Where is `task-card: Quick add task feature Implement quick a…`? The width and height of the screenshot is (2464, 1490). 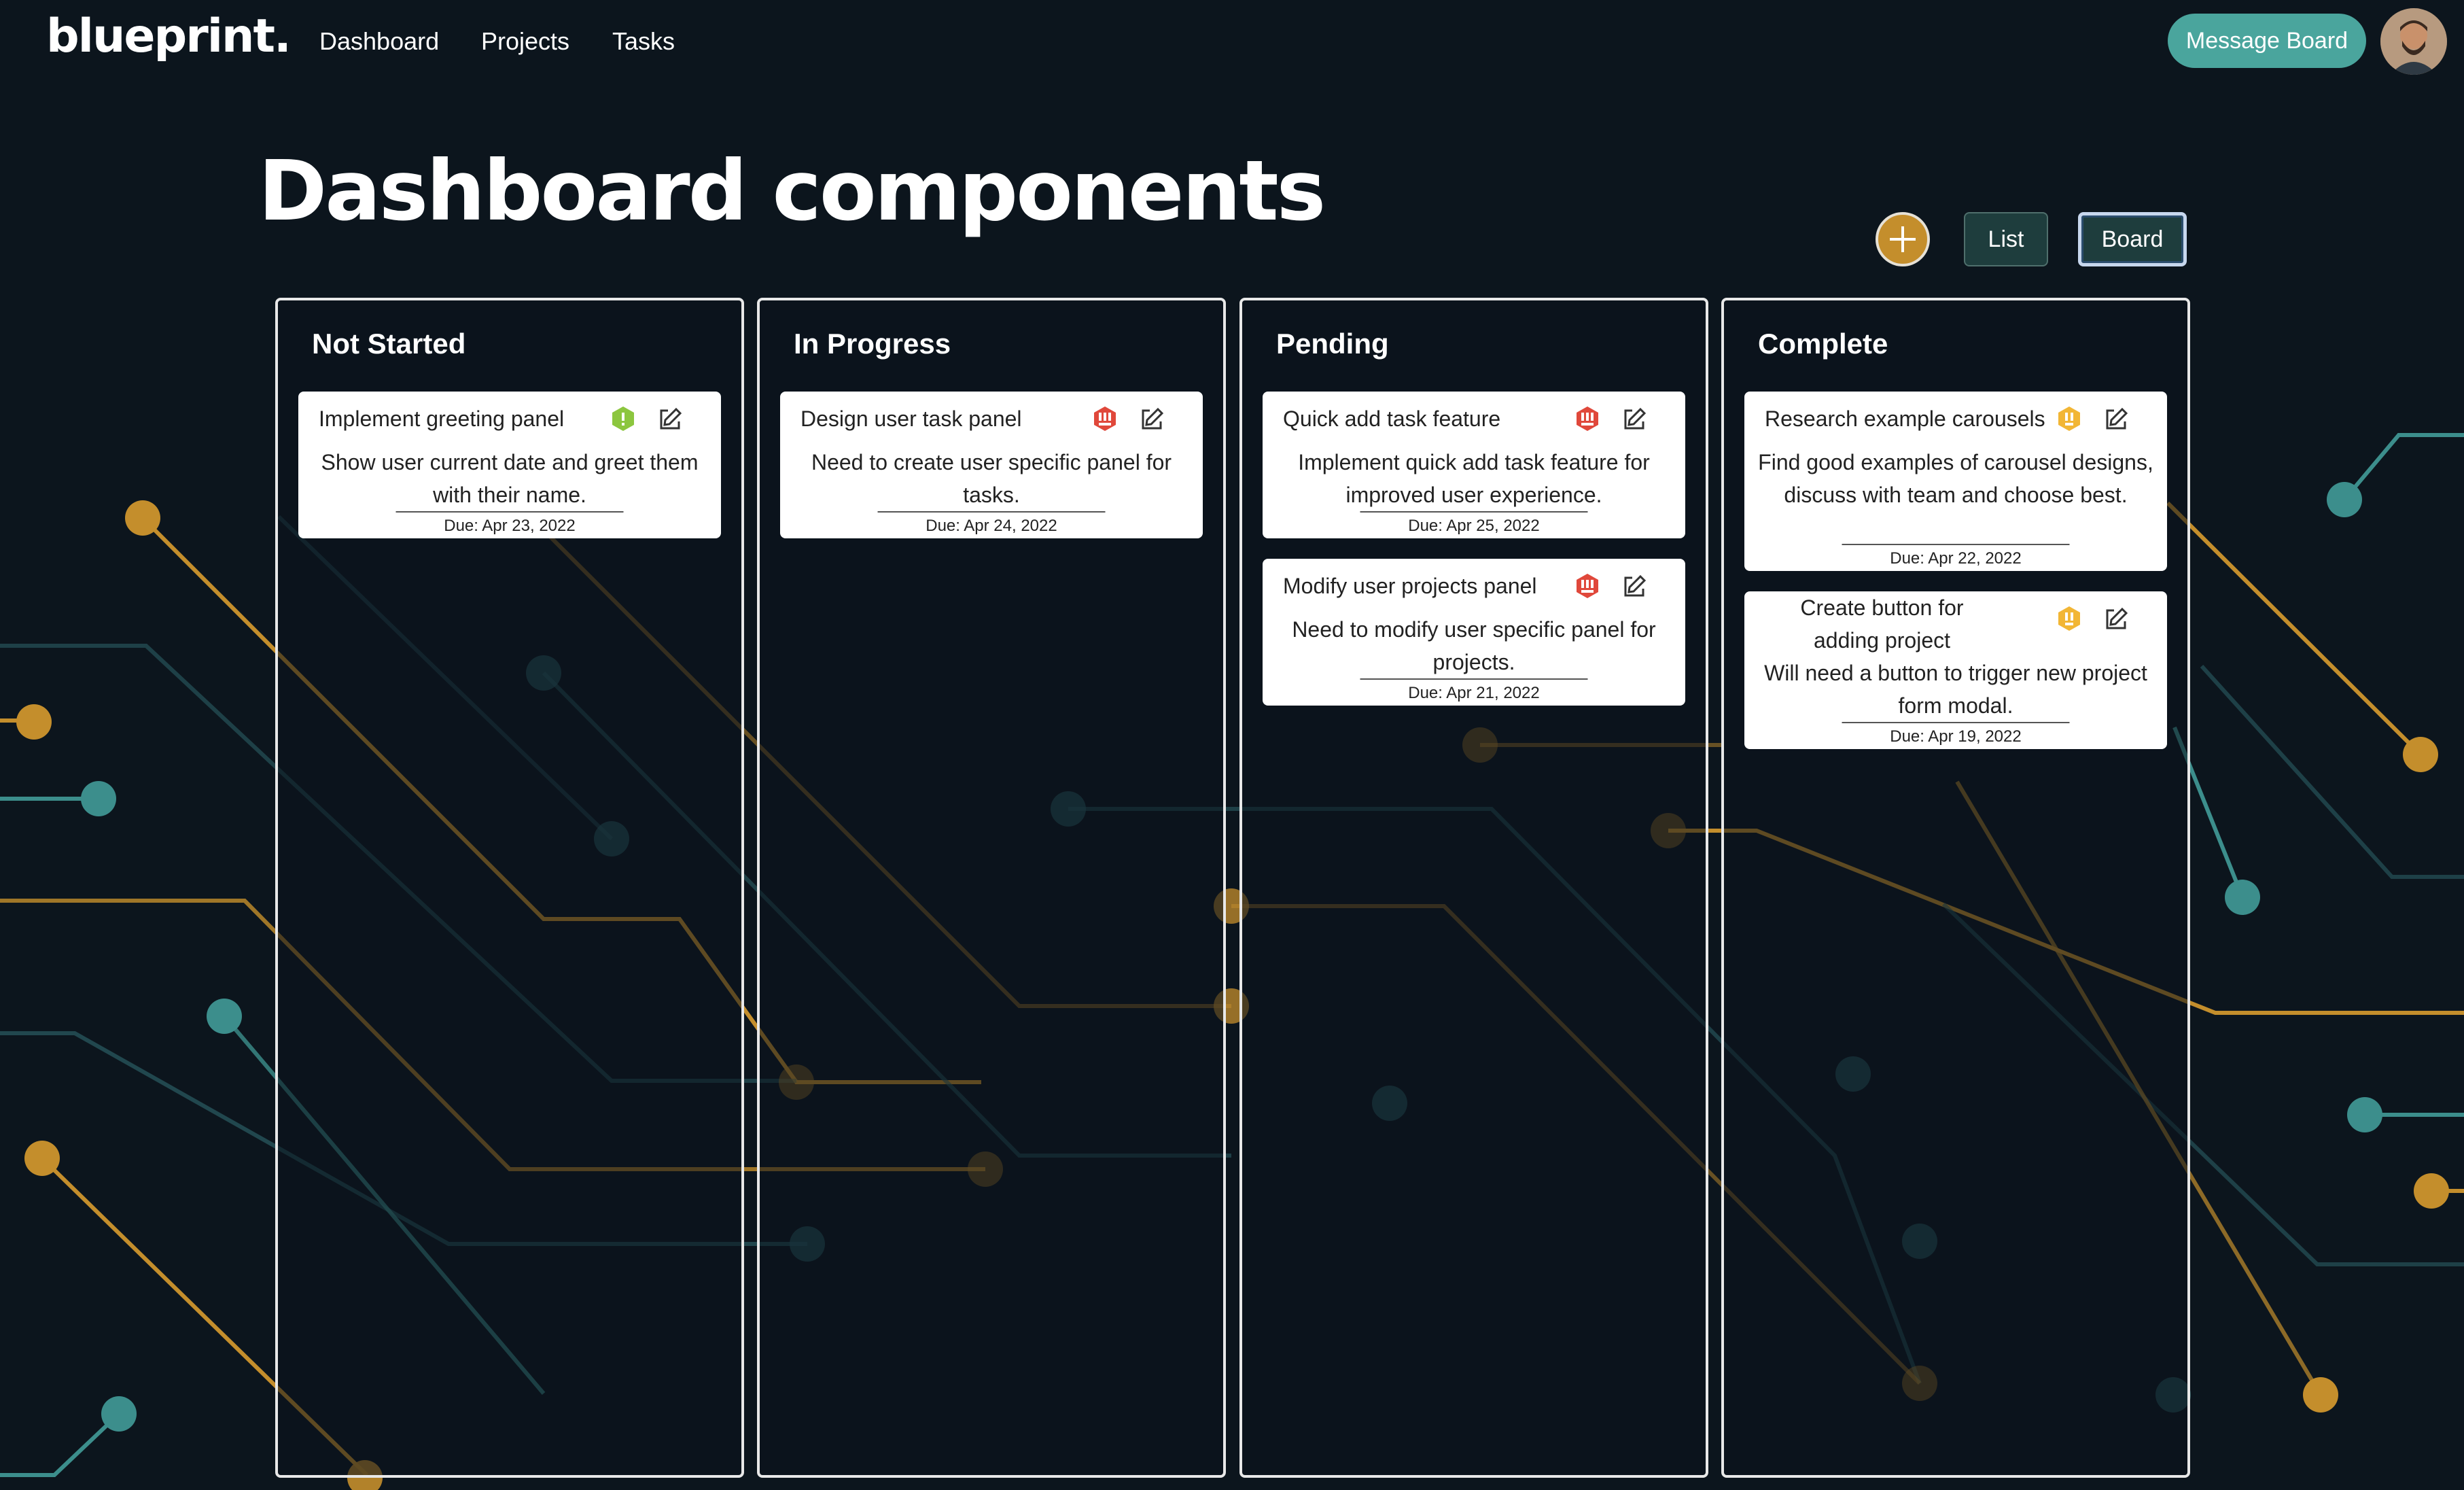 task-card: Quick add task feature Implement quick a… is located at coordinates (1474, 465).